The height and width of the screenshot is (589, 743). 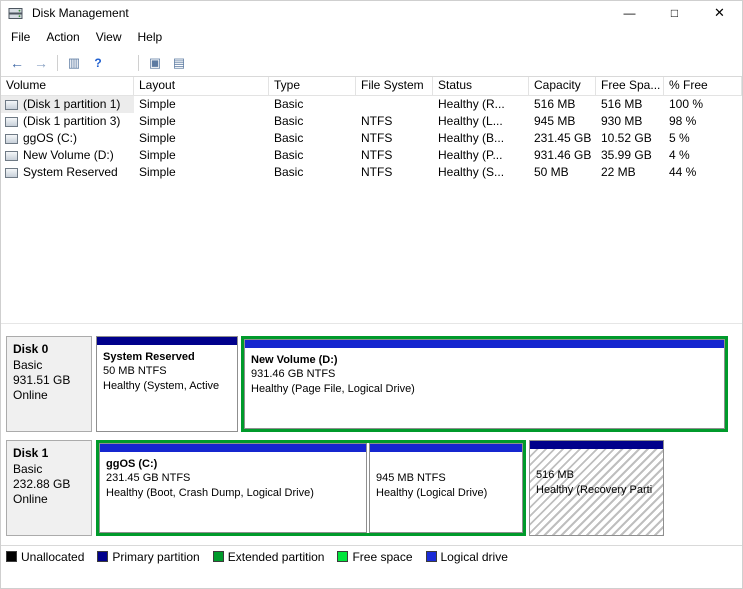 What do you see at coordinates (30, 395) in the screenshot?
I see `disk-status: Online` at bounding box center [30, 395].